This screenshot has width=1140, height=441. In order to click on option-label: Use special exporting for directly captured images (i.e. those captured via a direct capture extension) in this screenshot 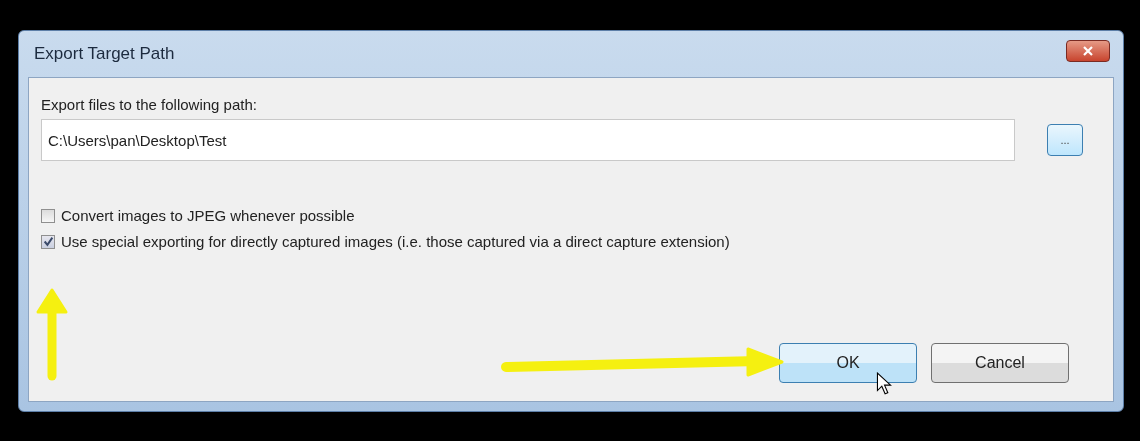, I will do `click(395, 241)`.